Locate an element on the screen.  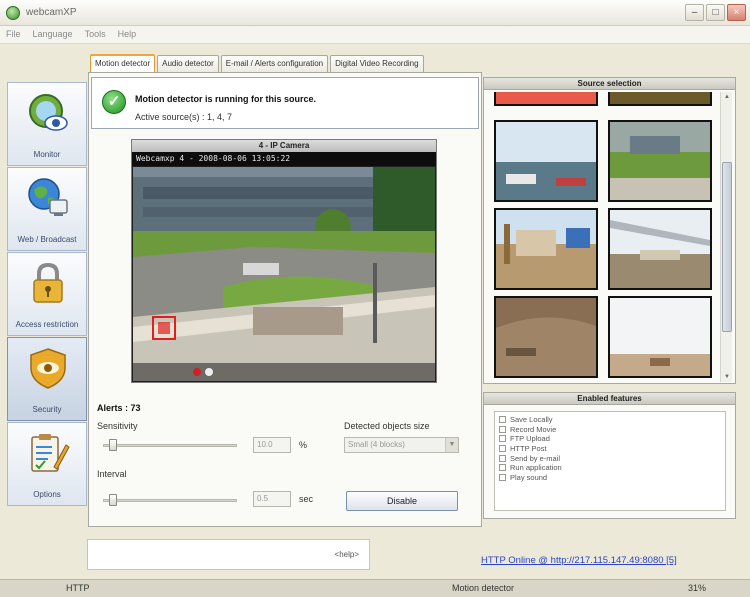
sensitivity-value-field: 10.0 is located at coordinates (272, 445).